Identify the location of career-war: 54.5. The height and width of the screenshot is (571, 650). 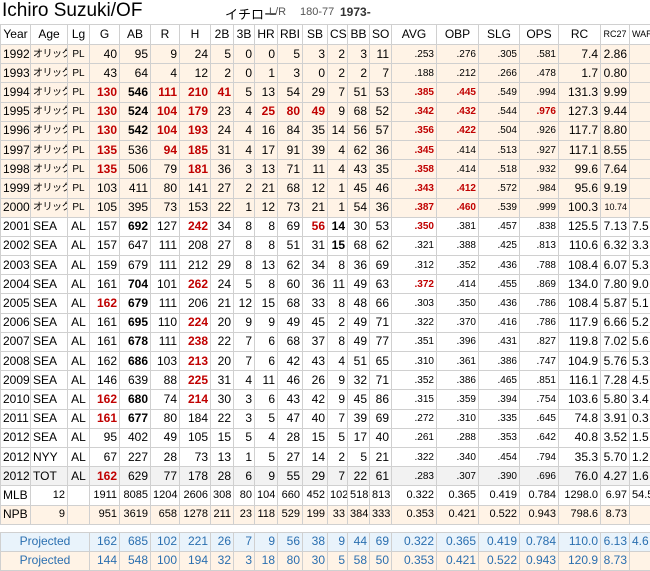
(640, 495).